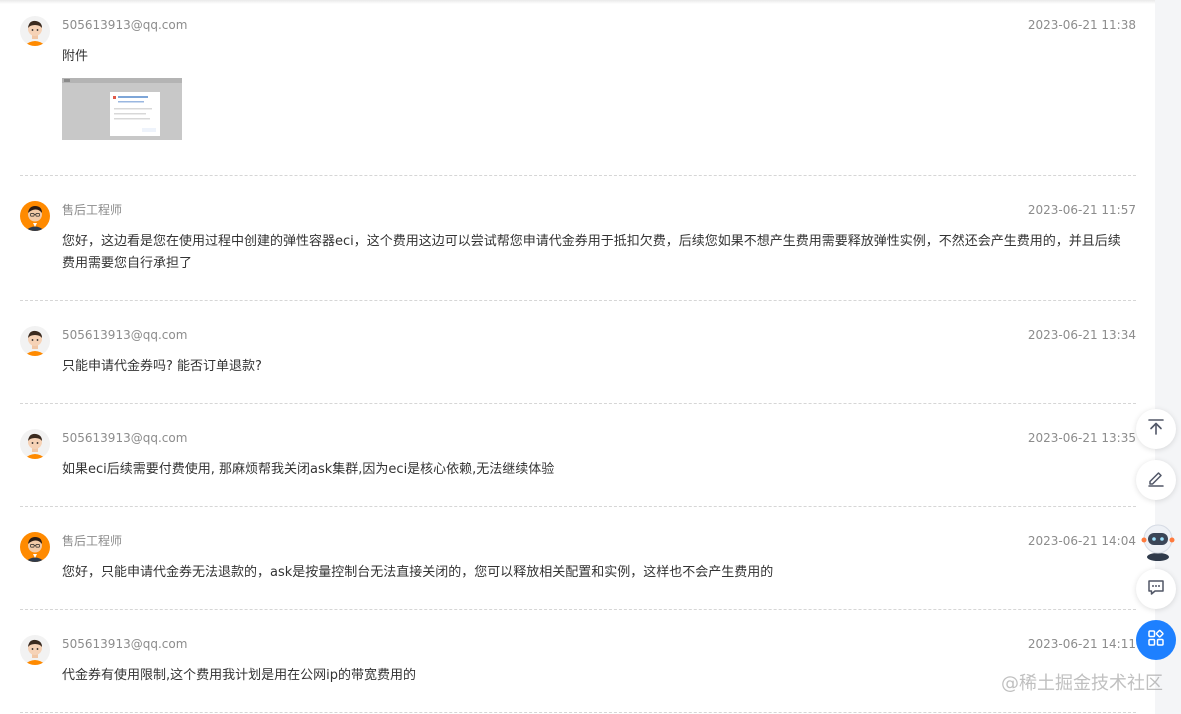 The height and width of the screenshot is (714, 1181). I want to click on robot-assistant-icon, so click(1158, 543).